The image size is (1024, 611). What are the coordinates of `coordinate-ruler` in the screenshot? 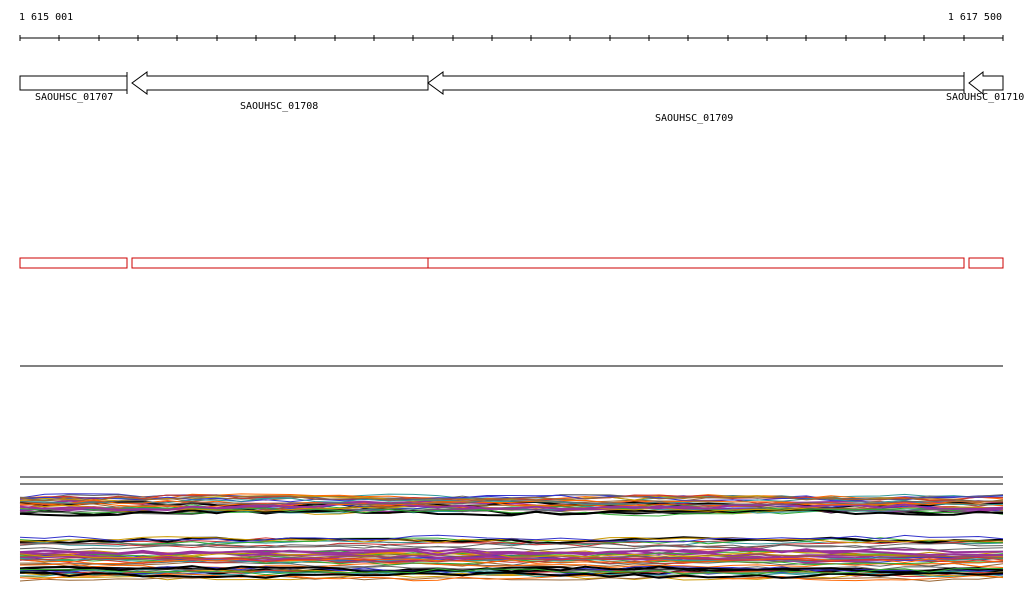 It's located at (511, 38).